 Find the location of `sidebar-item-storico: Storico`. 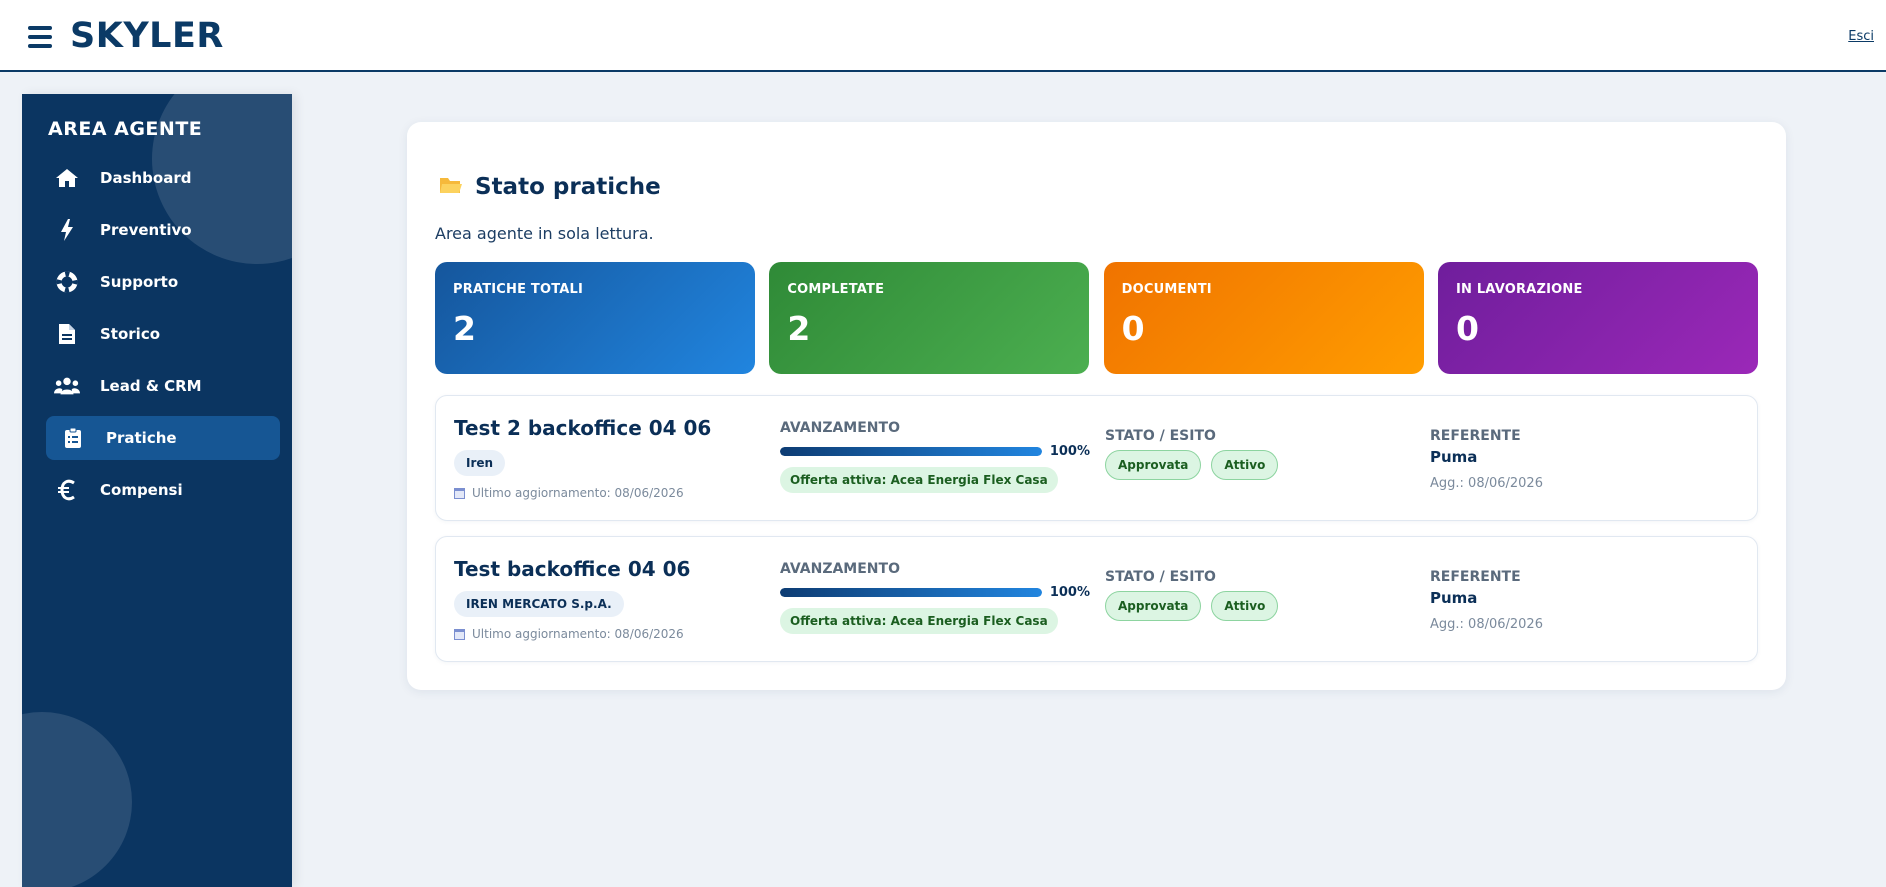

sidebar-item-storico: Storico is located at coordinates (163, 334).